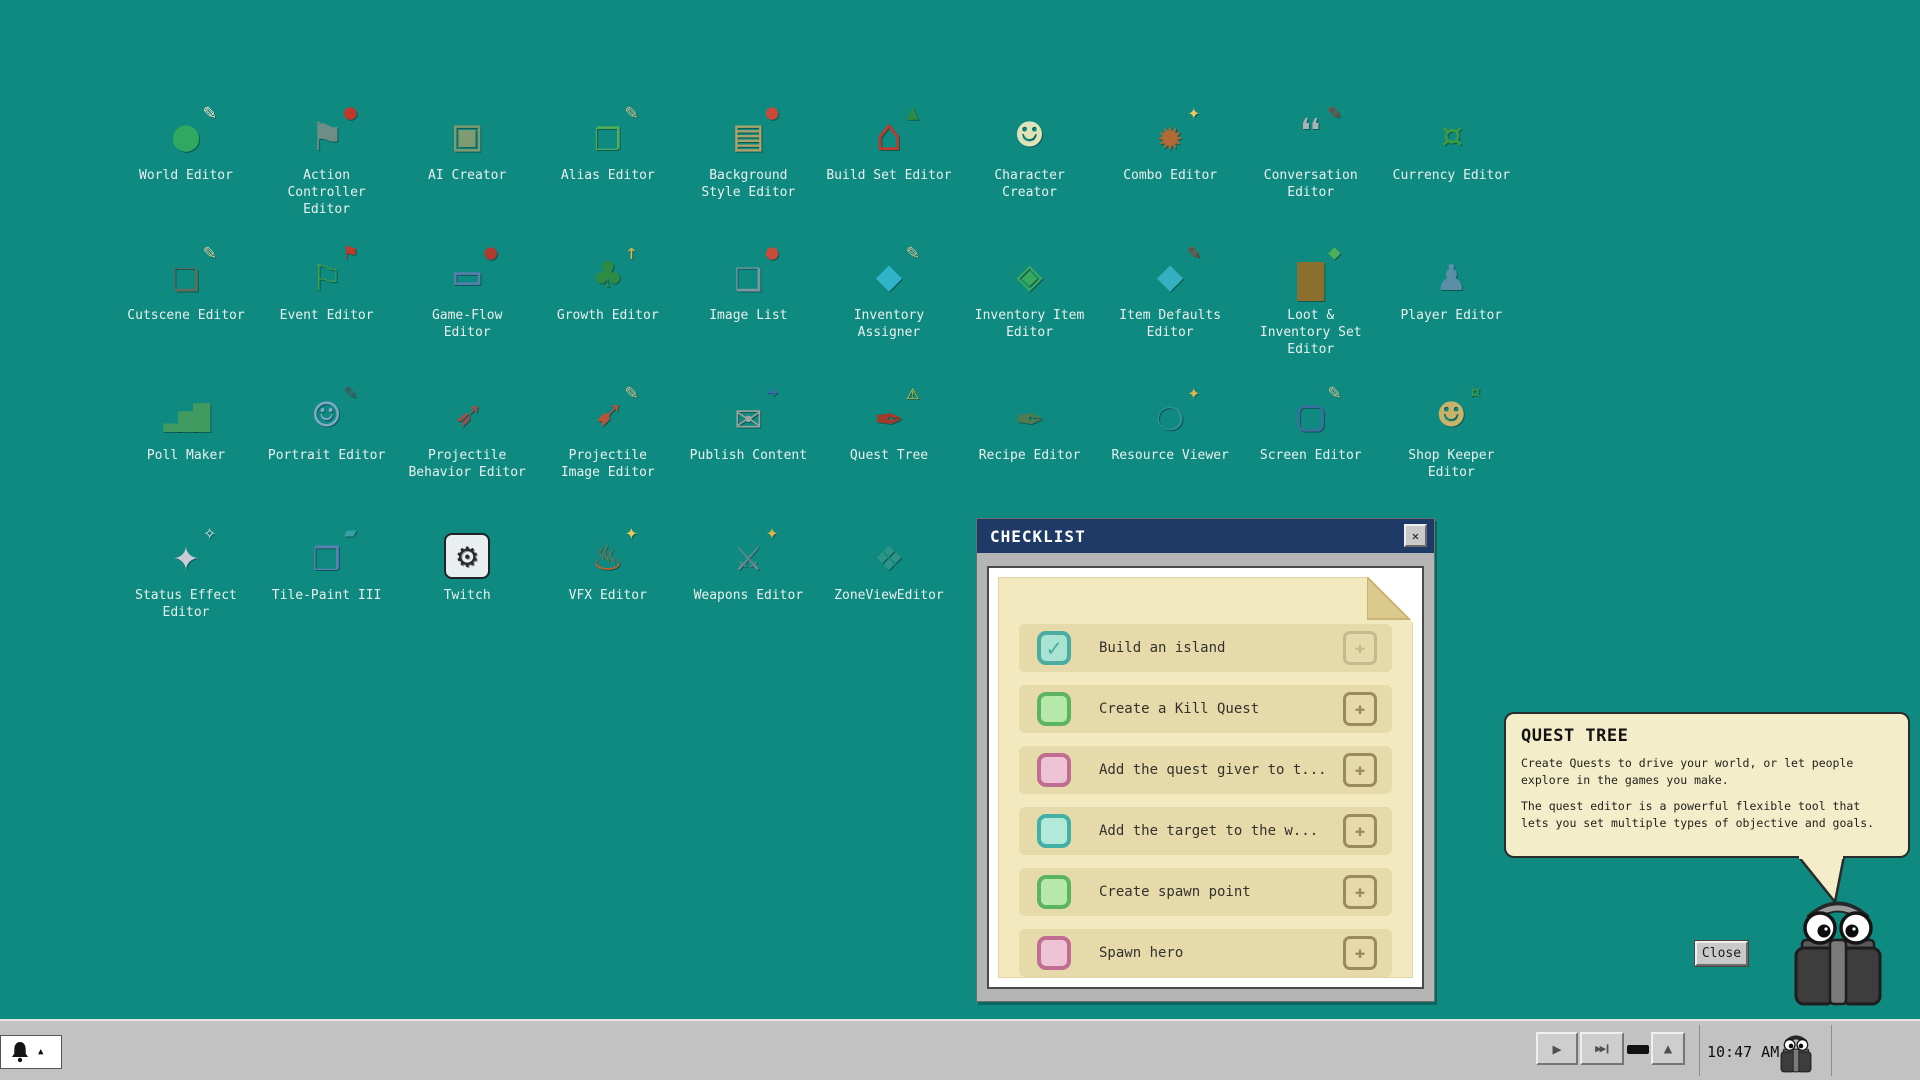 This screenshot has width=1920, height=1080. Describe the element at coordinates (1205, 536) in the screenshot. I see `checklist-titlebar: CHECKLIST ✕` at that location.